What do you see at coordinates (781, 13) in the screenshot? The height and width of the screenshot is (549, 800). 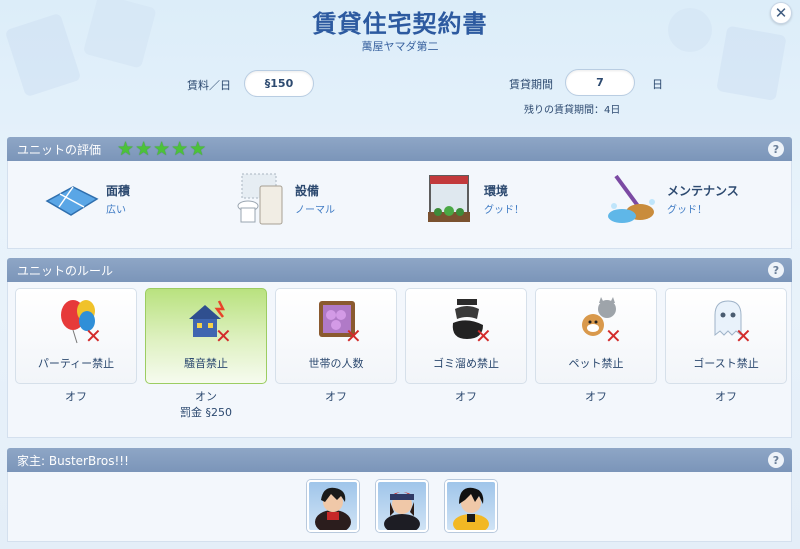 I see `close-button: ✕` at bounding box center [781, 13].